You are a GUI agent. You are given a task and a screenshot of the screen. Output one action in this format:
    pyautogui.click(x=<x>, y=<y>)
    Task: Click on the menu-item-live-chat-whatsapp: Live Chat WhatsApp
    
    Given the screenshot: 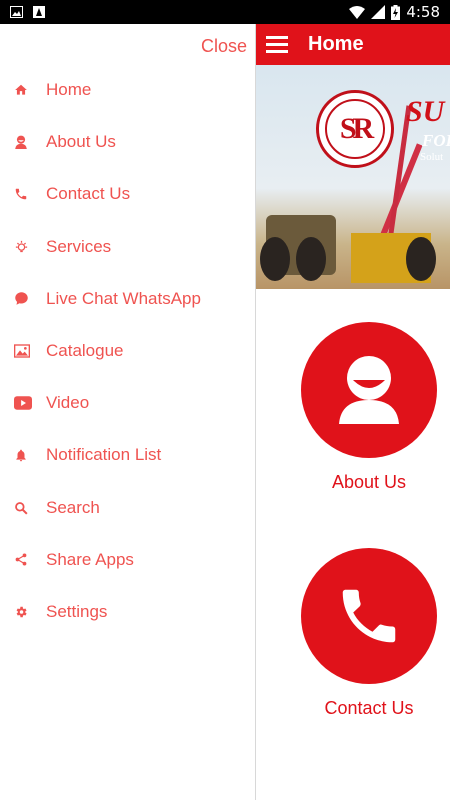 What is the action you would take?
    pyautogui.click(x=127, y=299)
    